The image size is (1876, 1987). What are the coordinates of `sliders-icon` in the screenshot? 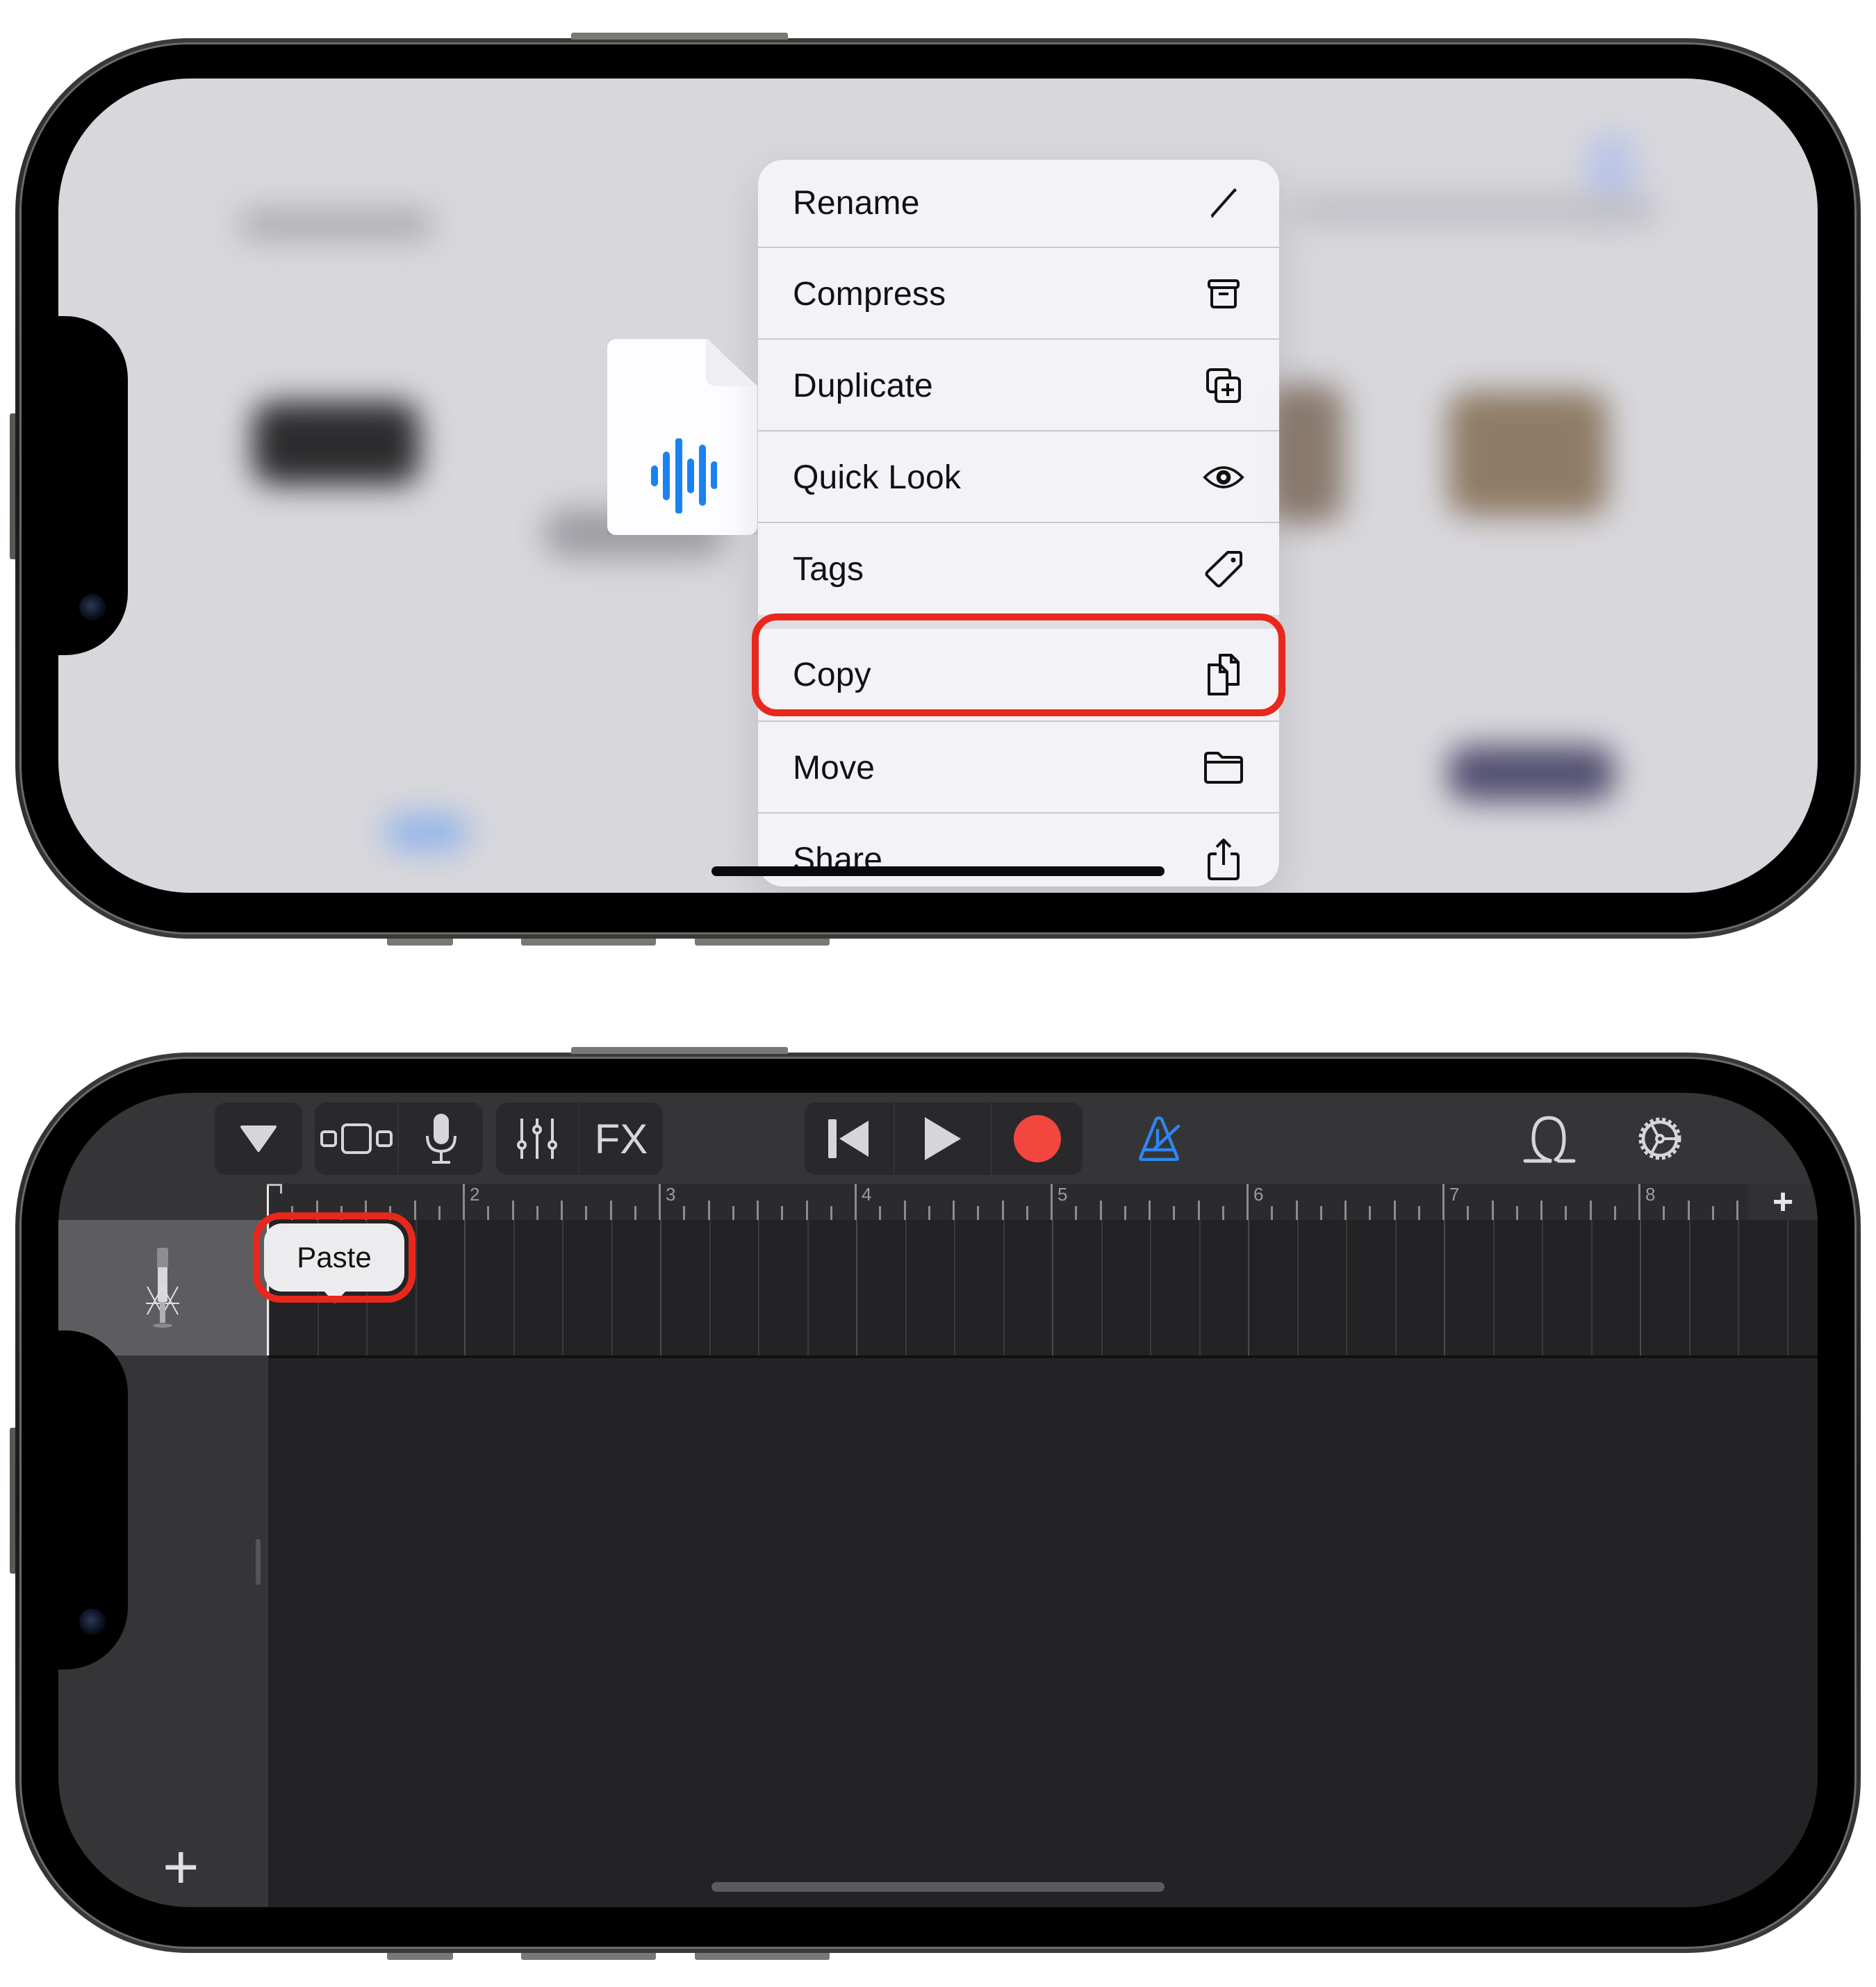 It's located at (537, 1139).